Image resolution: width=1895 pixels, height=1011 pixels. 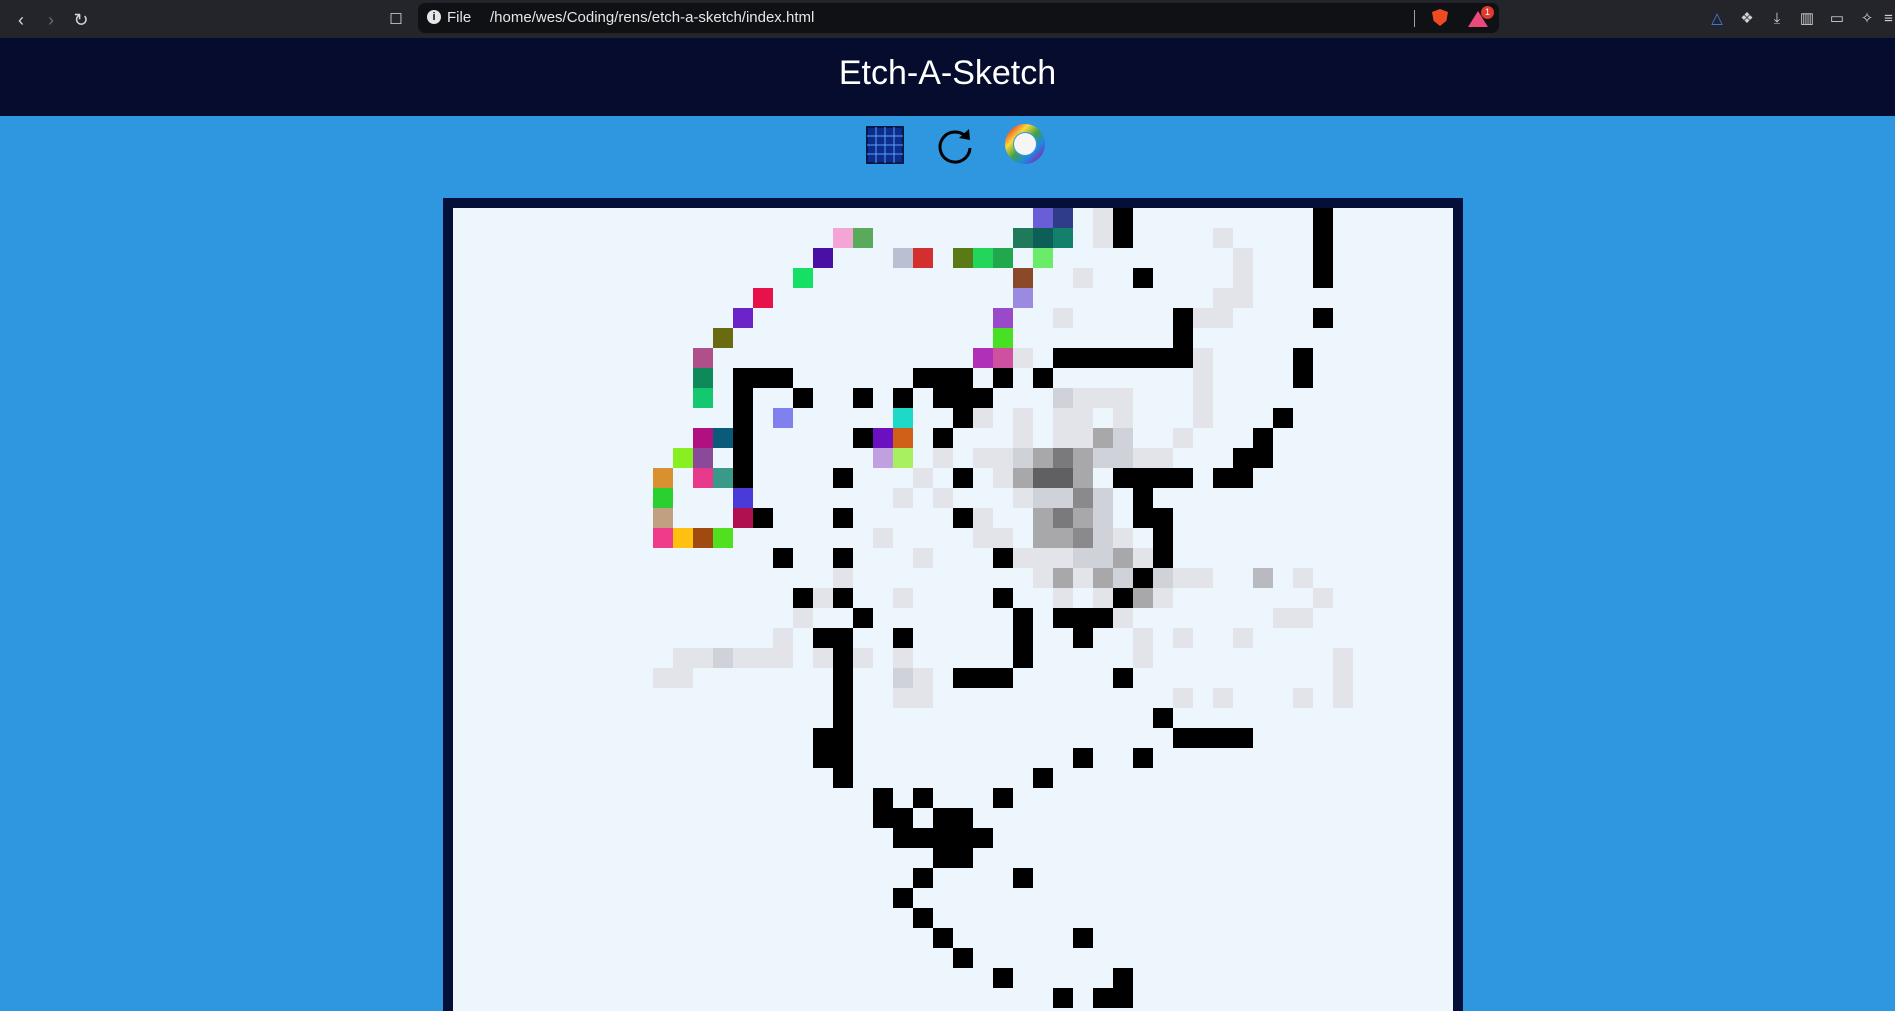 I want to click on site-info-icon: i, so click(x=434, y=17).